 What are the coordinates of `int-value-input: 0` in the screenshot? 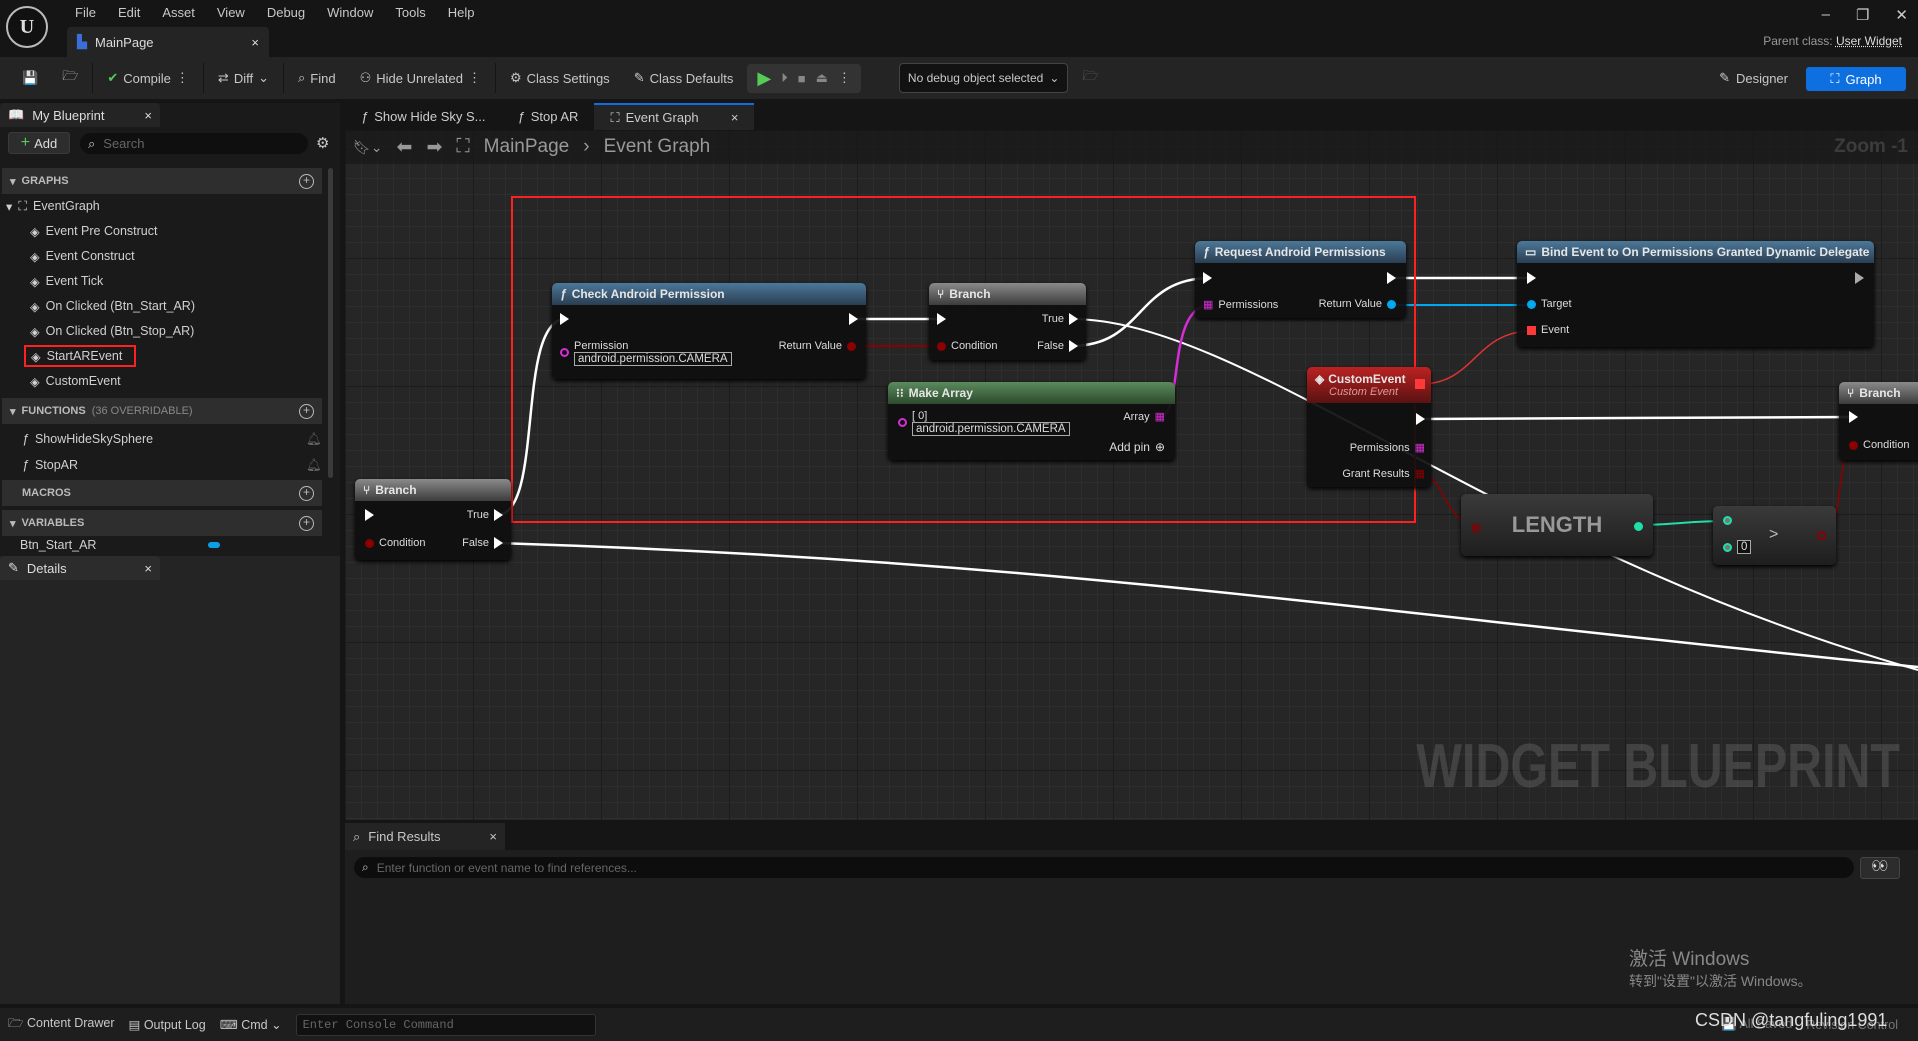 It's located at (1744, 547).